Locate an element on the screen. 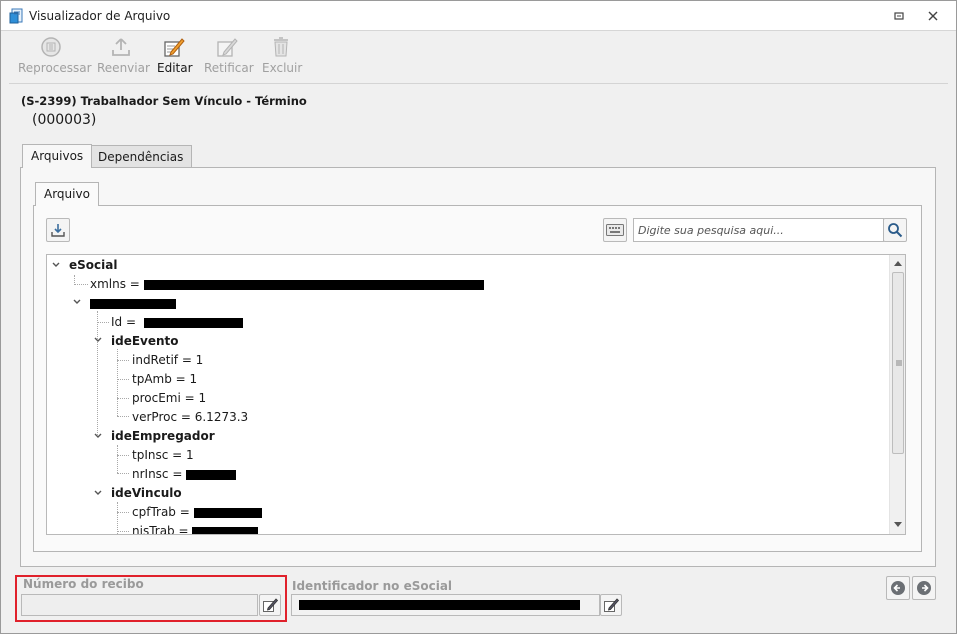 Image resolution: width=957 pixels, height=634 pixels. upload-icon is located at coordinates (121, 47).